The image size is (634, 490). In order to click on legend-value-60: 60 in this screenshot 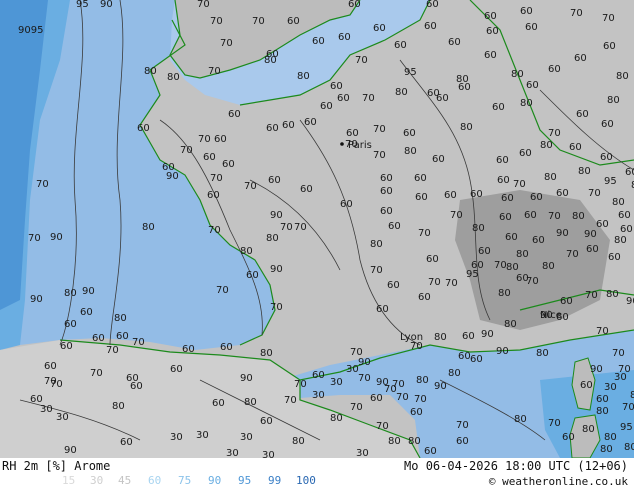, I will do `click(155, 480)`.